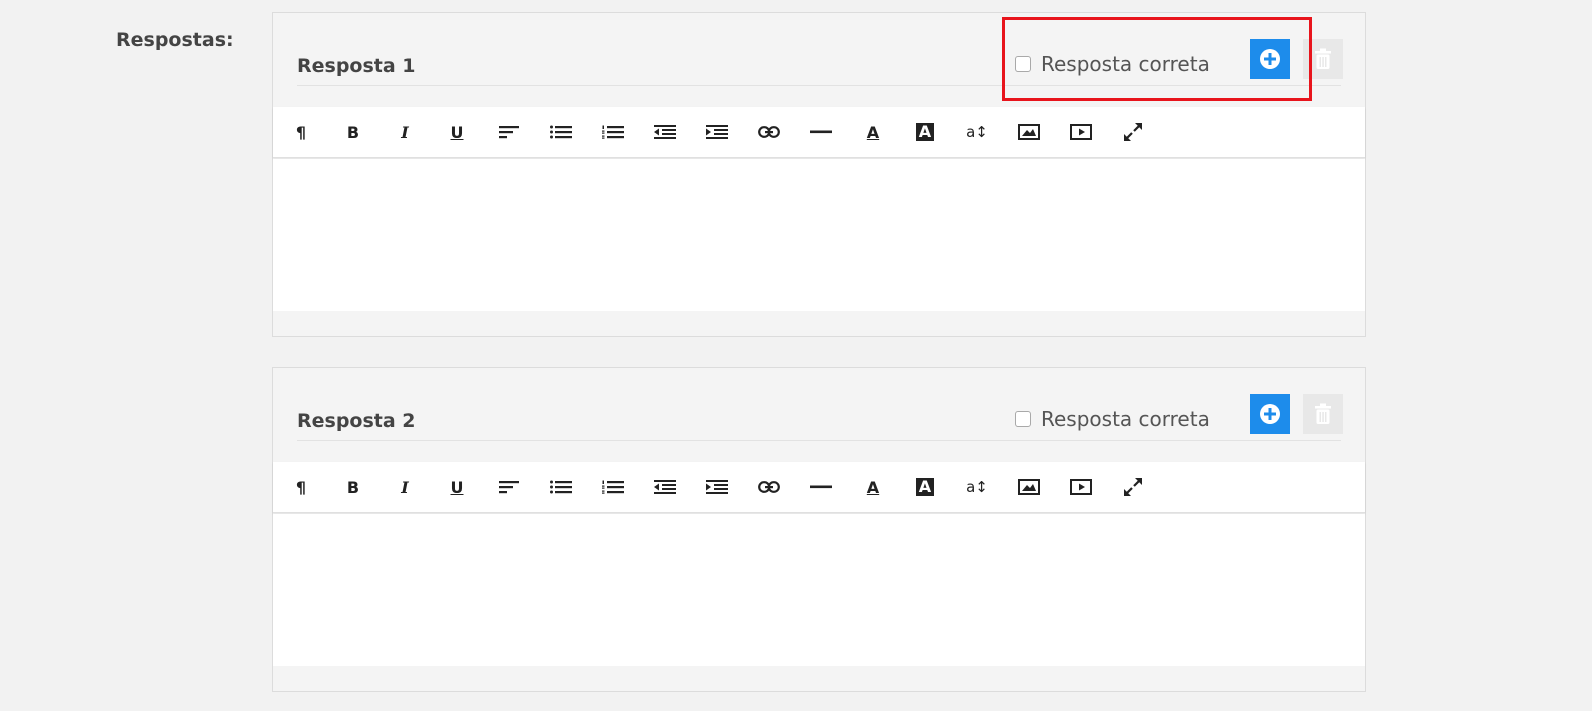  Describe the element at coordinates (175, 40) in the screenshot. I see `field-label: Respostas:` at that location.